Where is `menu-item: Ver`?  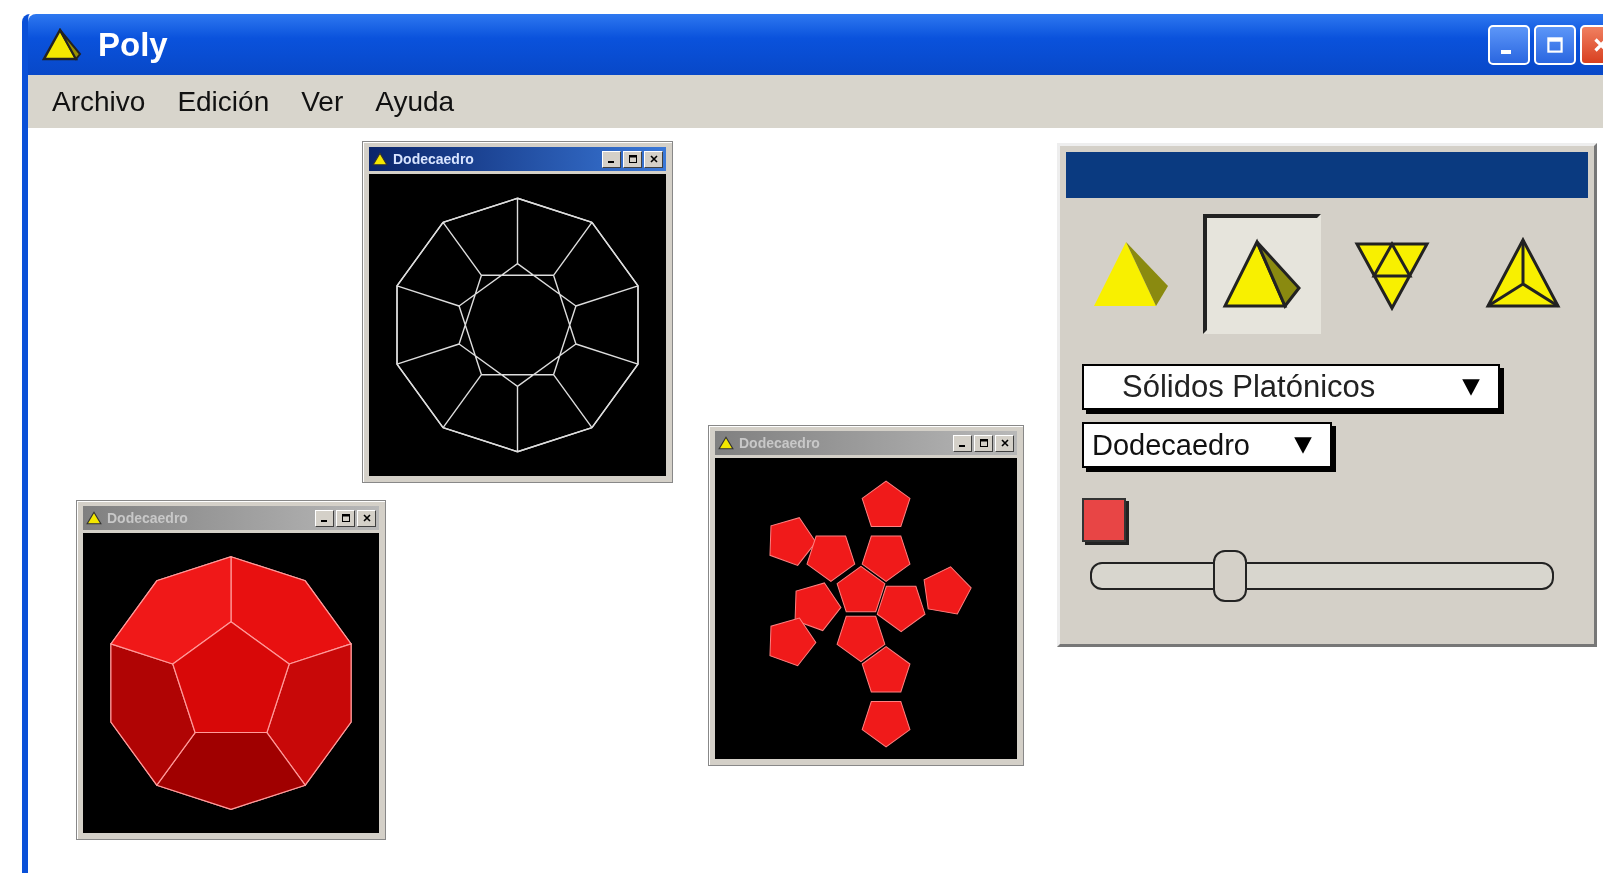
menu-item: Ver is located at coordinates (322, 101).